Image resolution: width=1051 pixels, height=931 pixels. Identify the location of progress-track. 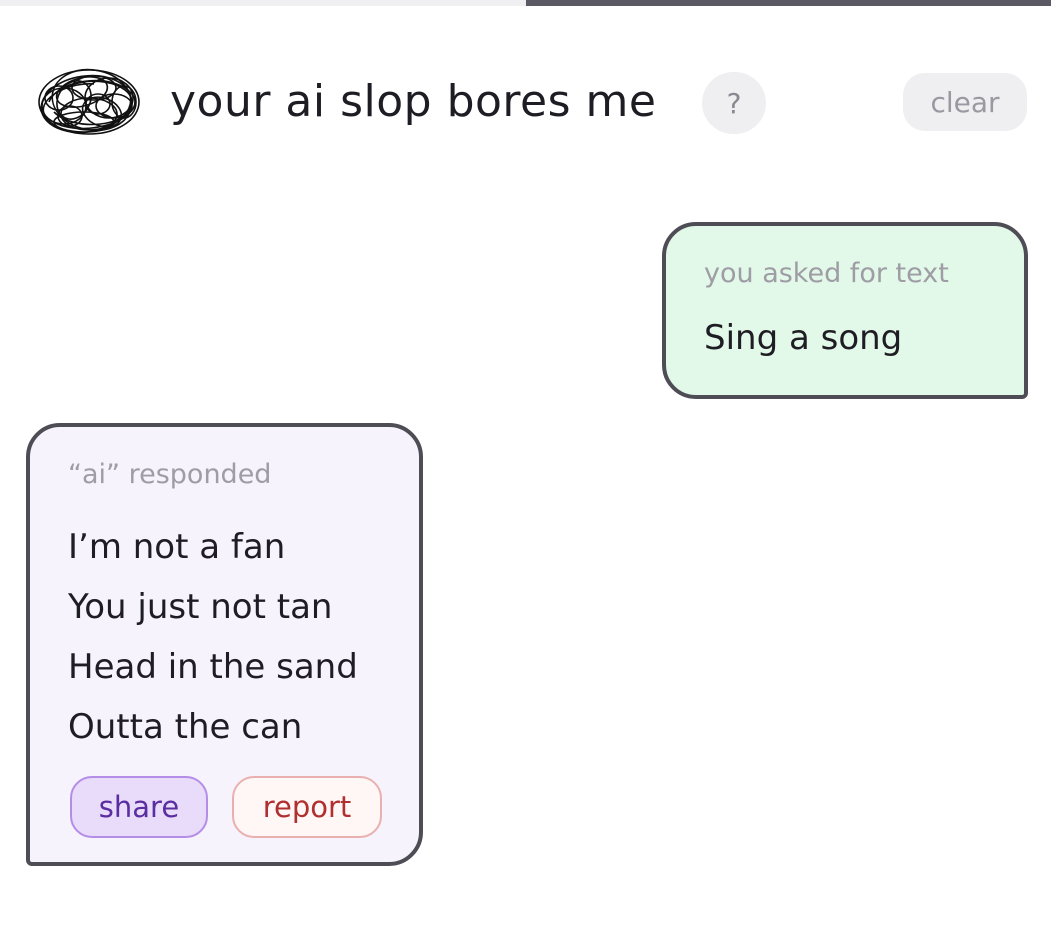
(263, 3).